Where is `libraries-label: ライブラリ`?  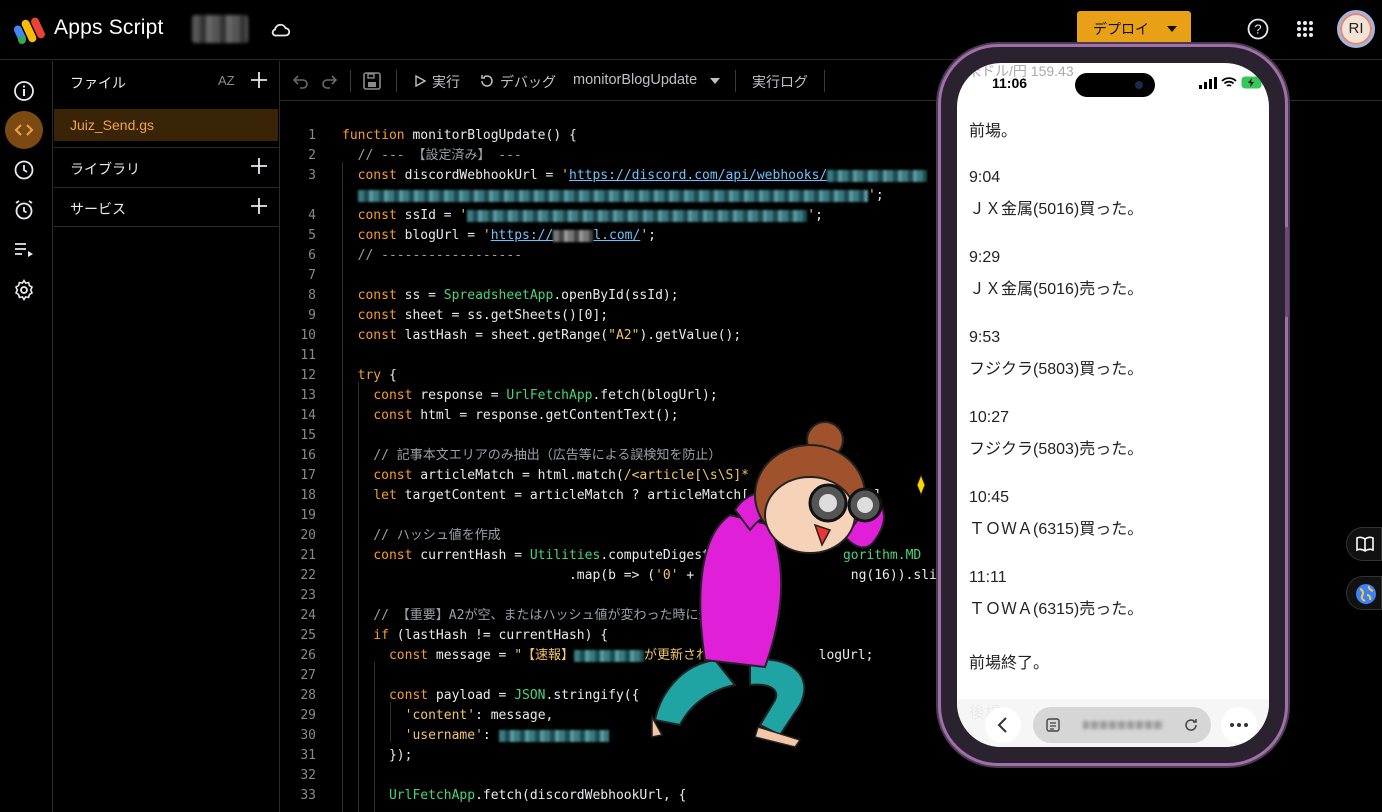
libraries-label: ライブラリ is located at coordinates (105, 169).